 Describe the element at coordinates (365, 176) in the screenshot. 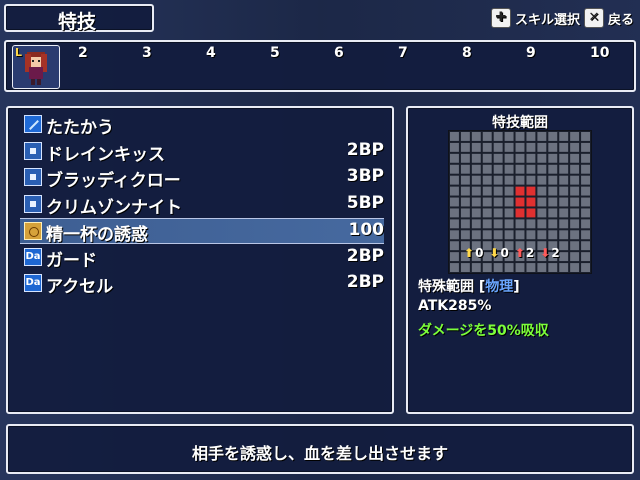

I see `skill-cost: 3BP` at that location.